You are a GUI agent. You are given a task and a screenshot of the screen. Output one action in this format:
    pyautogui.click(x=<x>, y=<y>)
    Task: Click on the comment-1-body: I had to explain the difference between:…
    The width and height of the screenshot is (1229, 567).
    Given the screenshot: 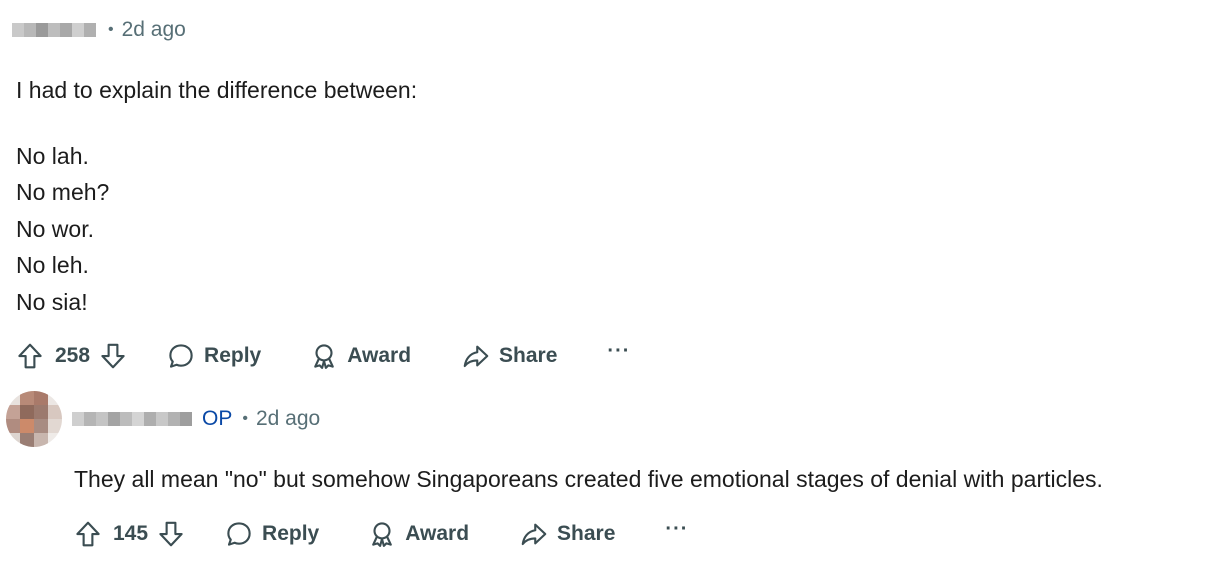 What is the action you would take?
    pyautogui.click(x=216, y=196)
    